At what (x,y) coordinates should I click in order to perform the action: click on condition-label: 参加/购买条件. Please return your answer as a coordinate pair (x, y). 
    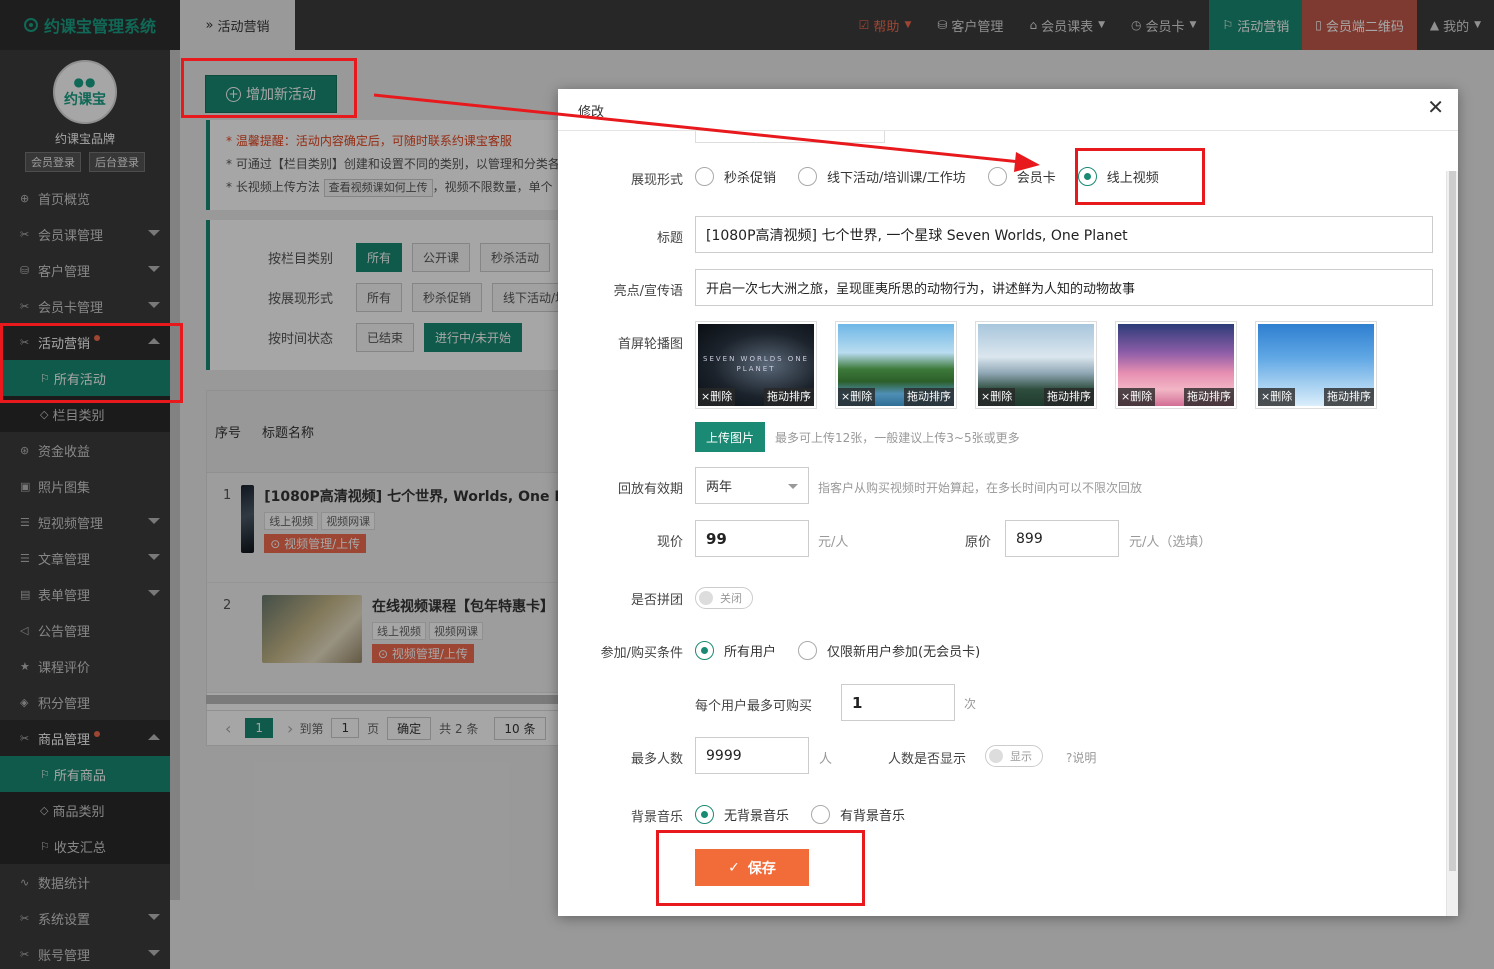
    Looking at the image, I should click on (641, 653).